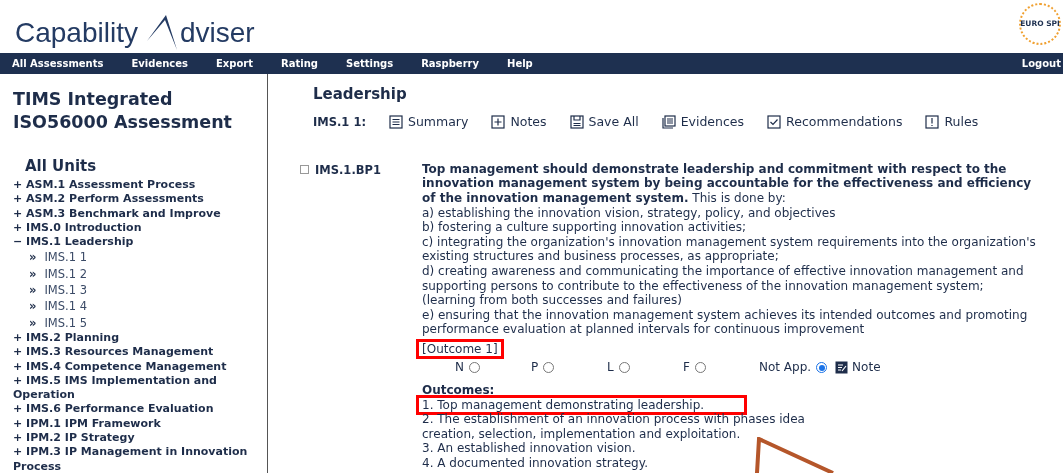  I want to click on unit-link: − IMS.1 Leadership, so click(140, 242).